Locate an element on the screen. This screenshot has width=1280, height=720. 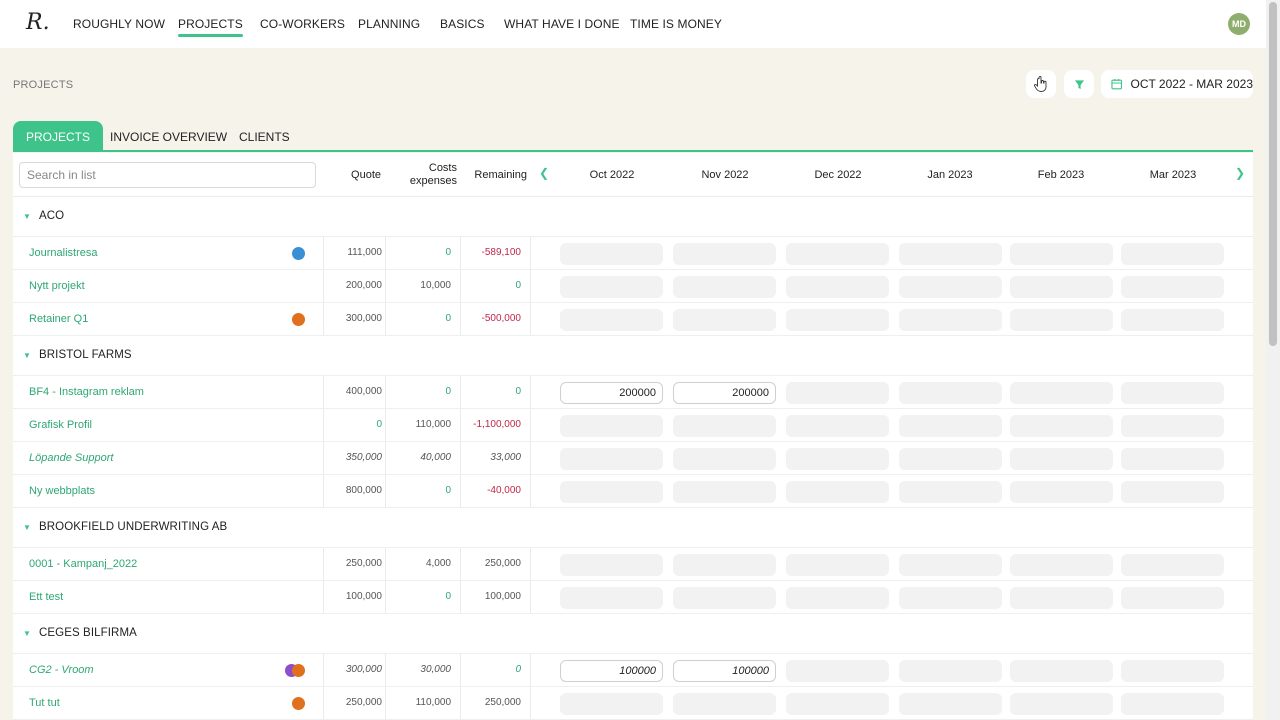
project-name-link: Grafisk Profil is located at coordinates (60, 425).